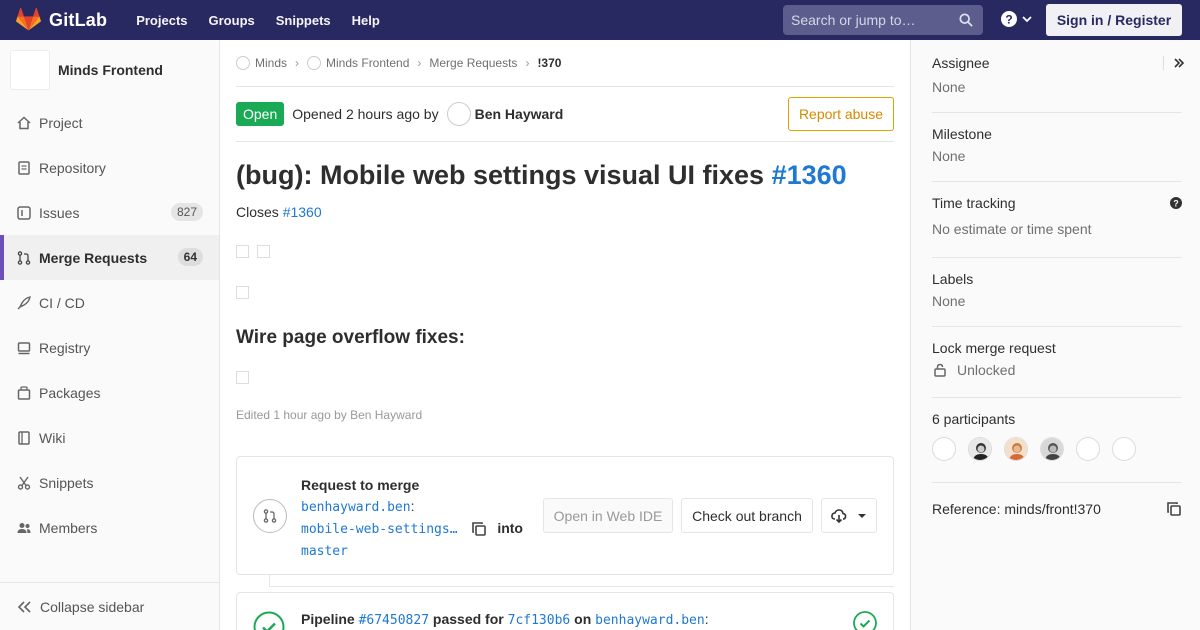 The image size is (1200, 630). Describe the element at coordinates (356, 507) in the screenshot. I see `source-namespace: benhayward.ben` at that location.